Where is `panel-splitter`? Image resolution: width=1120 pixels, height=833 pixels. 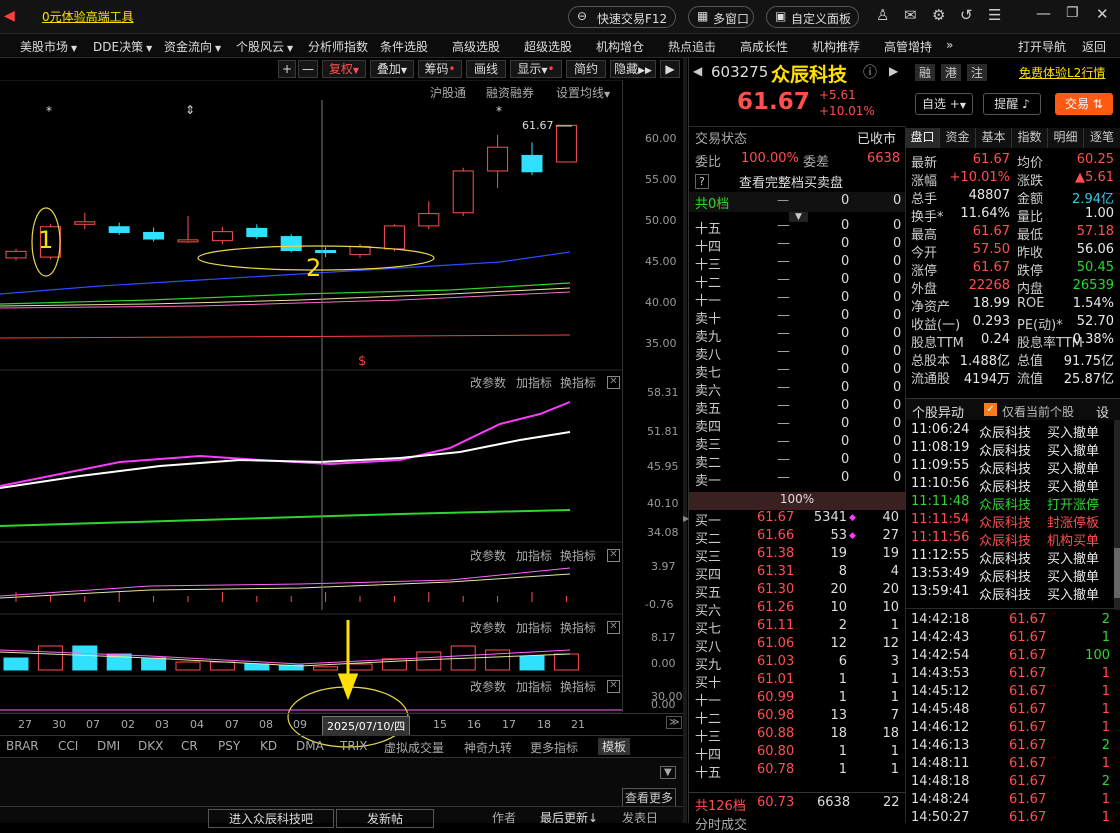
panel-splitter is located at coordinates (685, 440).